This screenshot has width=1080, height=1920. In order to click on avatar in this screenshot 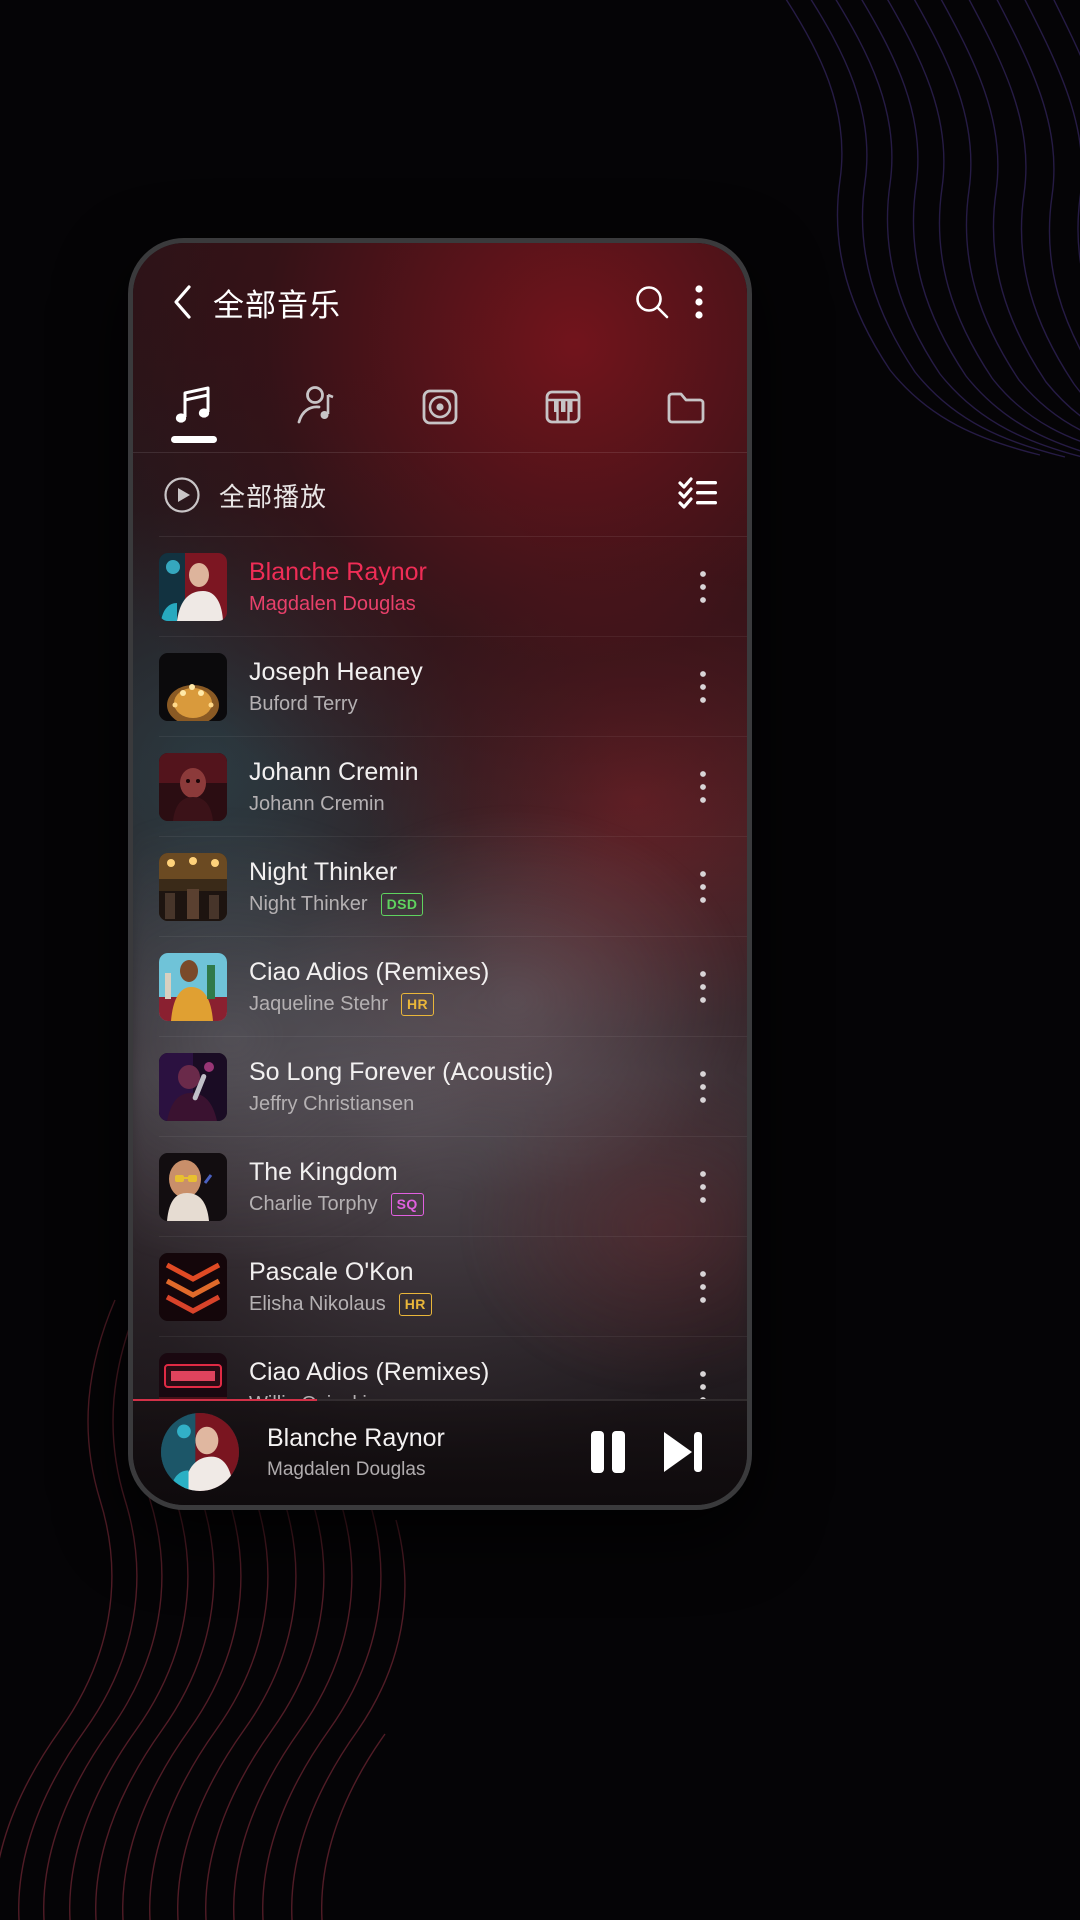, I will do `click(200, 1452)`.